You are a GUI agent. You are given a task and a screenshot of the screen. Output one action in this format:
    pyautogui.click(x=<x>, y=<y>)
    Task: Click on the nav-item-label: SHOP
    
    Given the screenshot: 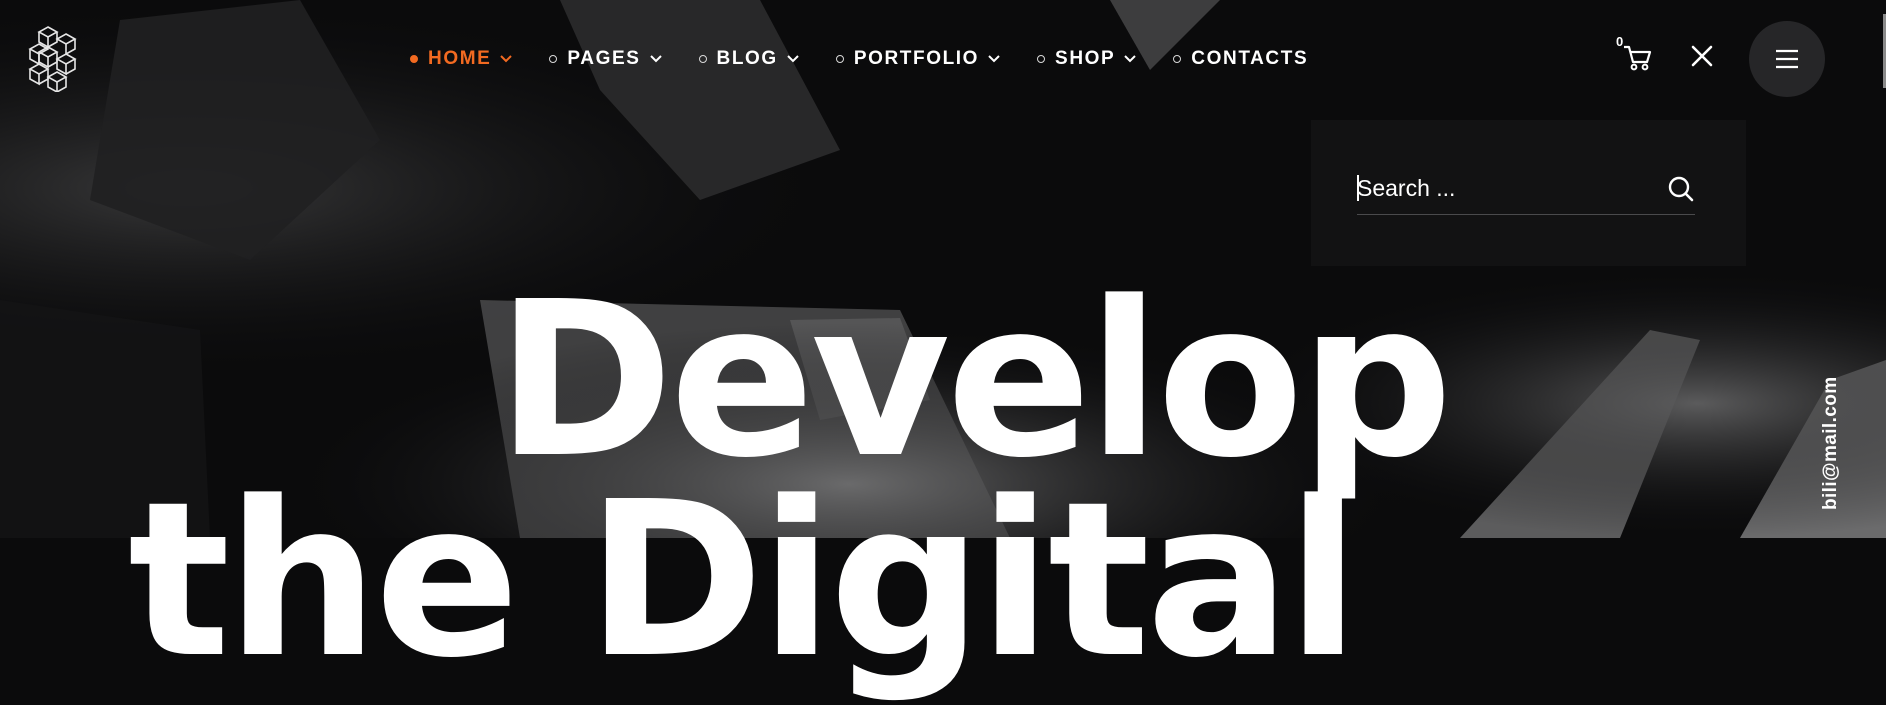 What is the action you would take?
    pyautogui.click(x=1085, y=58)
    